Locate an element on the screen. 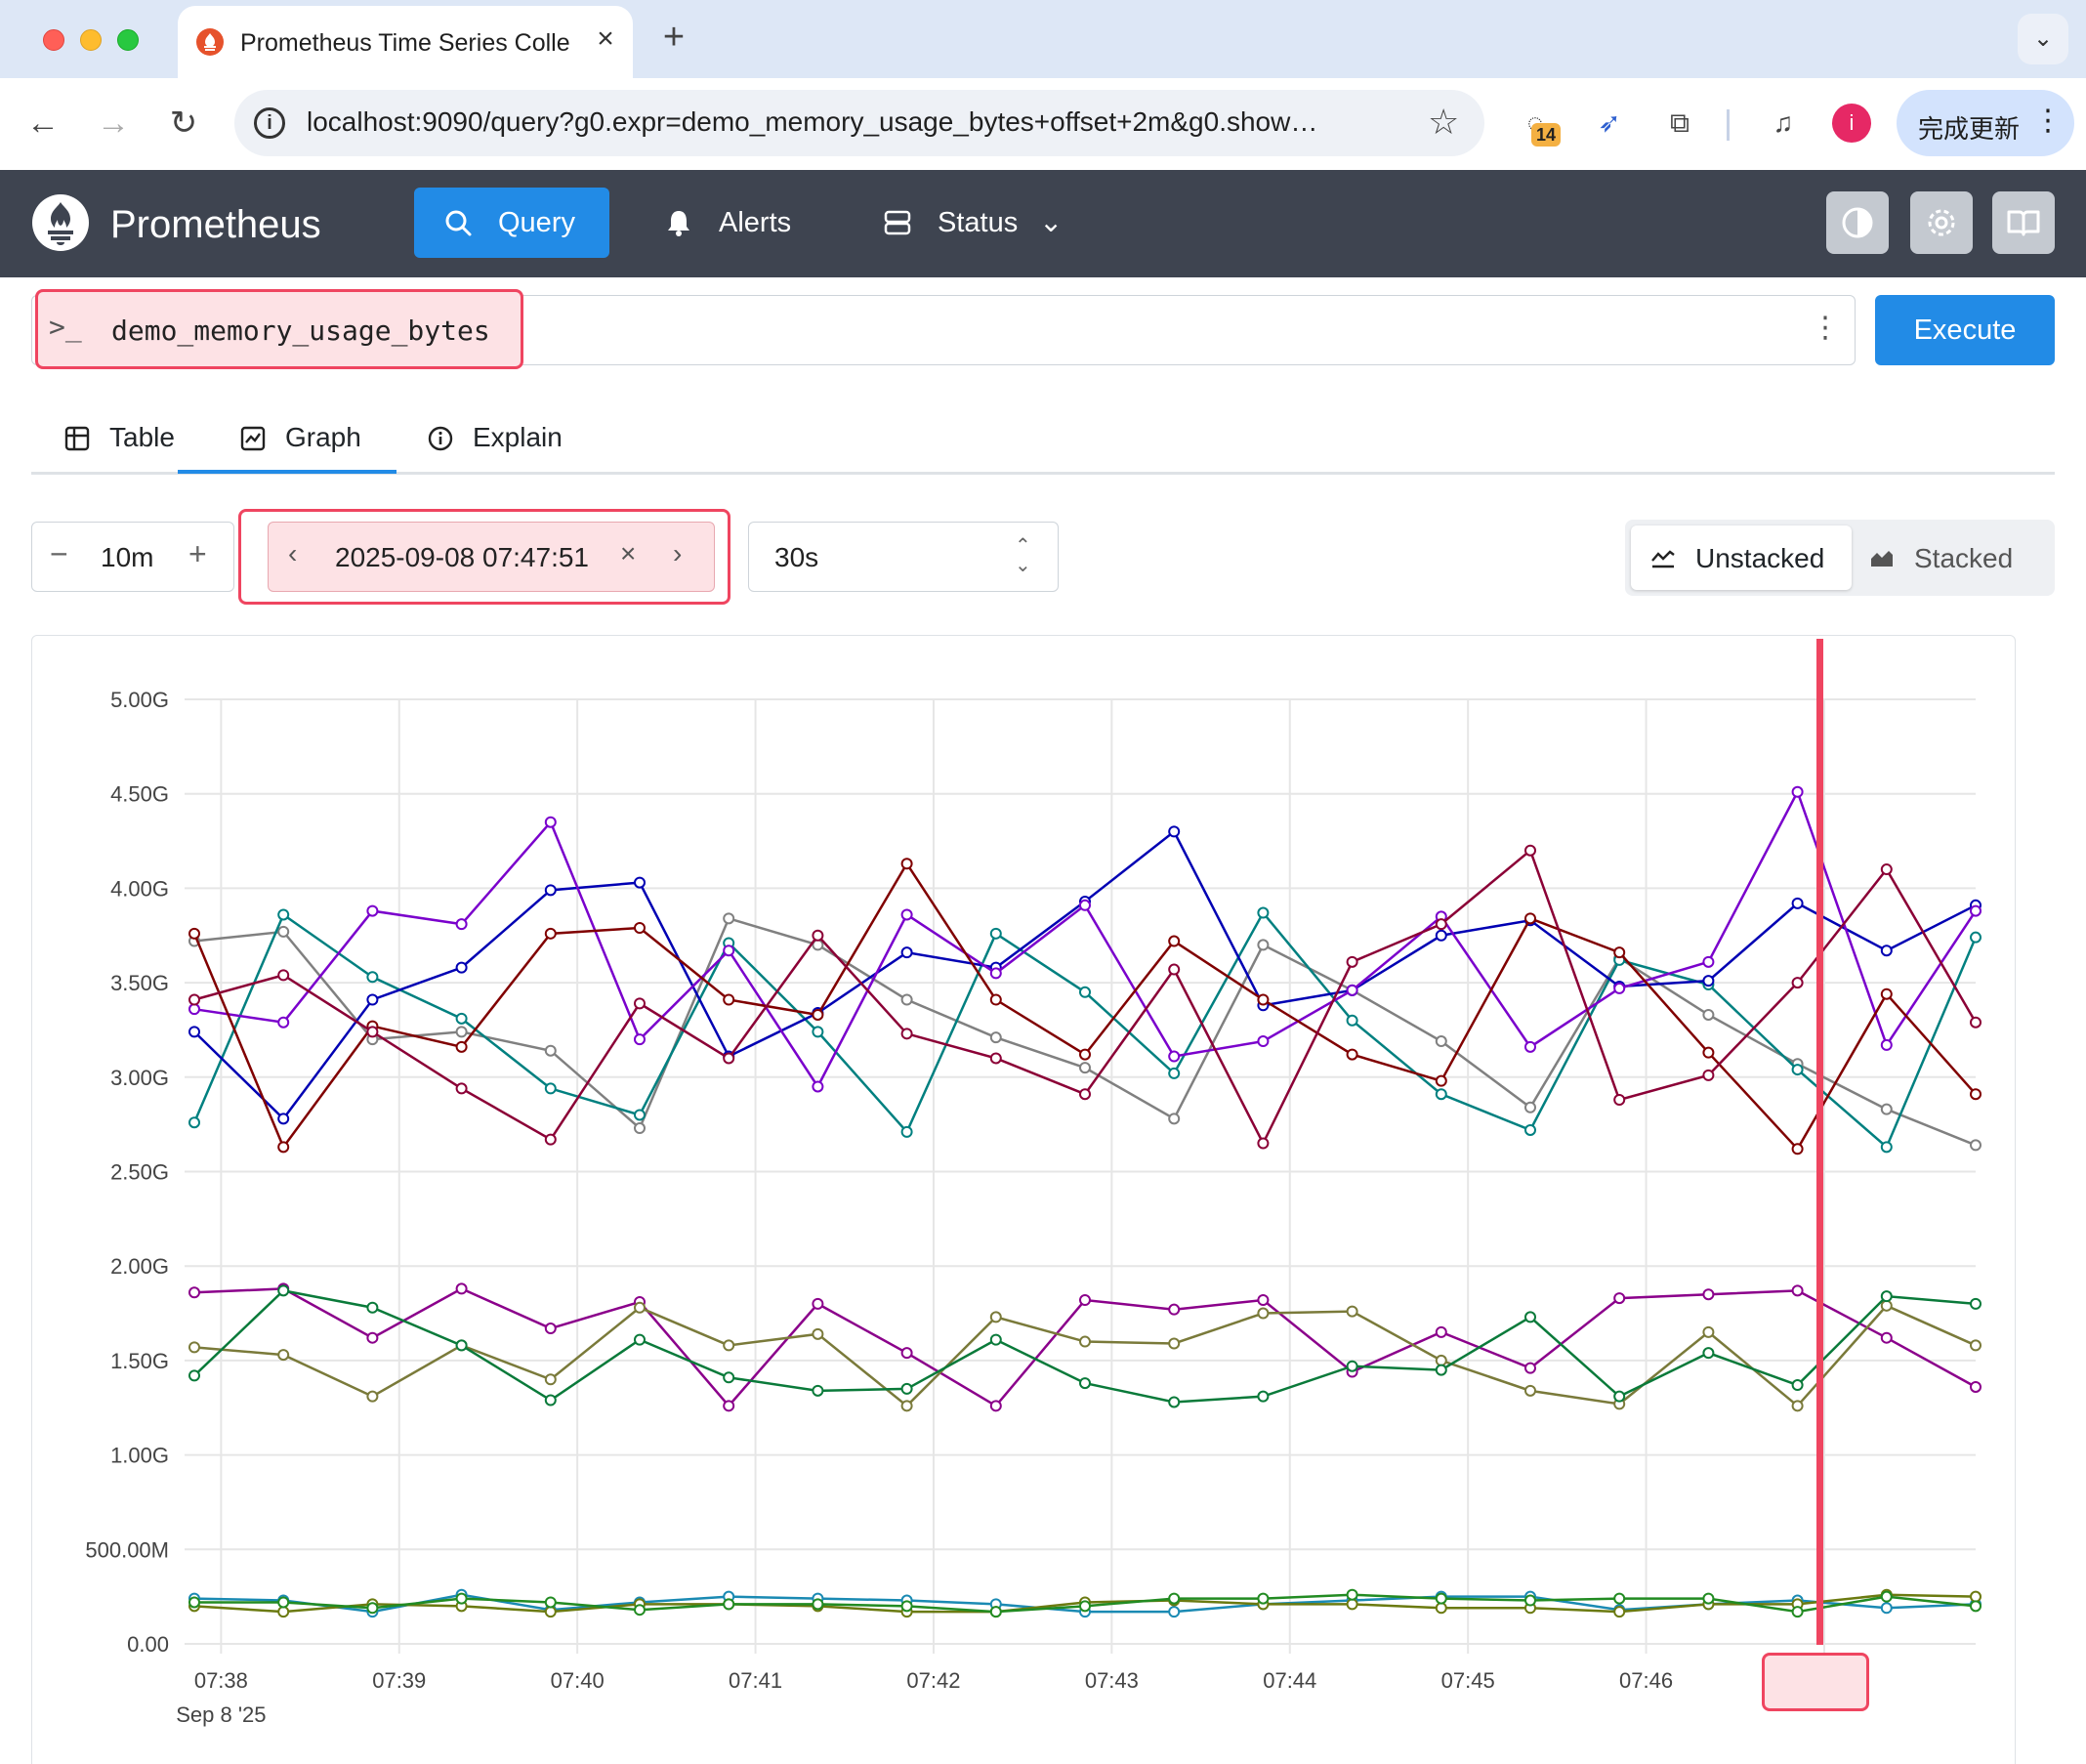 This screenshot has width=2086, height=1764. bird-extension-icon: ➶ is located at coordinates (1609, 123).